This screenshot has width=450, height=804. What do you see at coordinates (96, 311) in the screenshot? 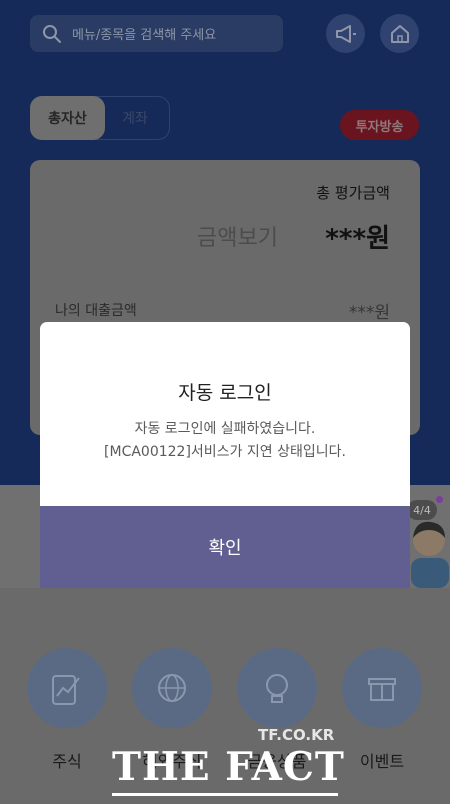
I see `loan-amount-label: 나의 대출금액` at bounding box center [96, 311].